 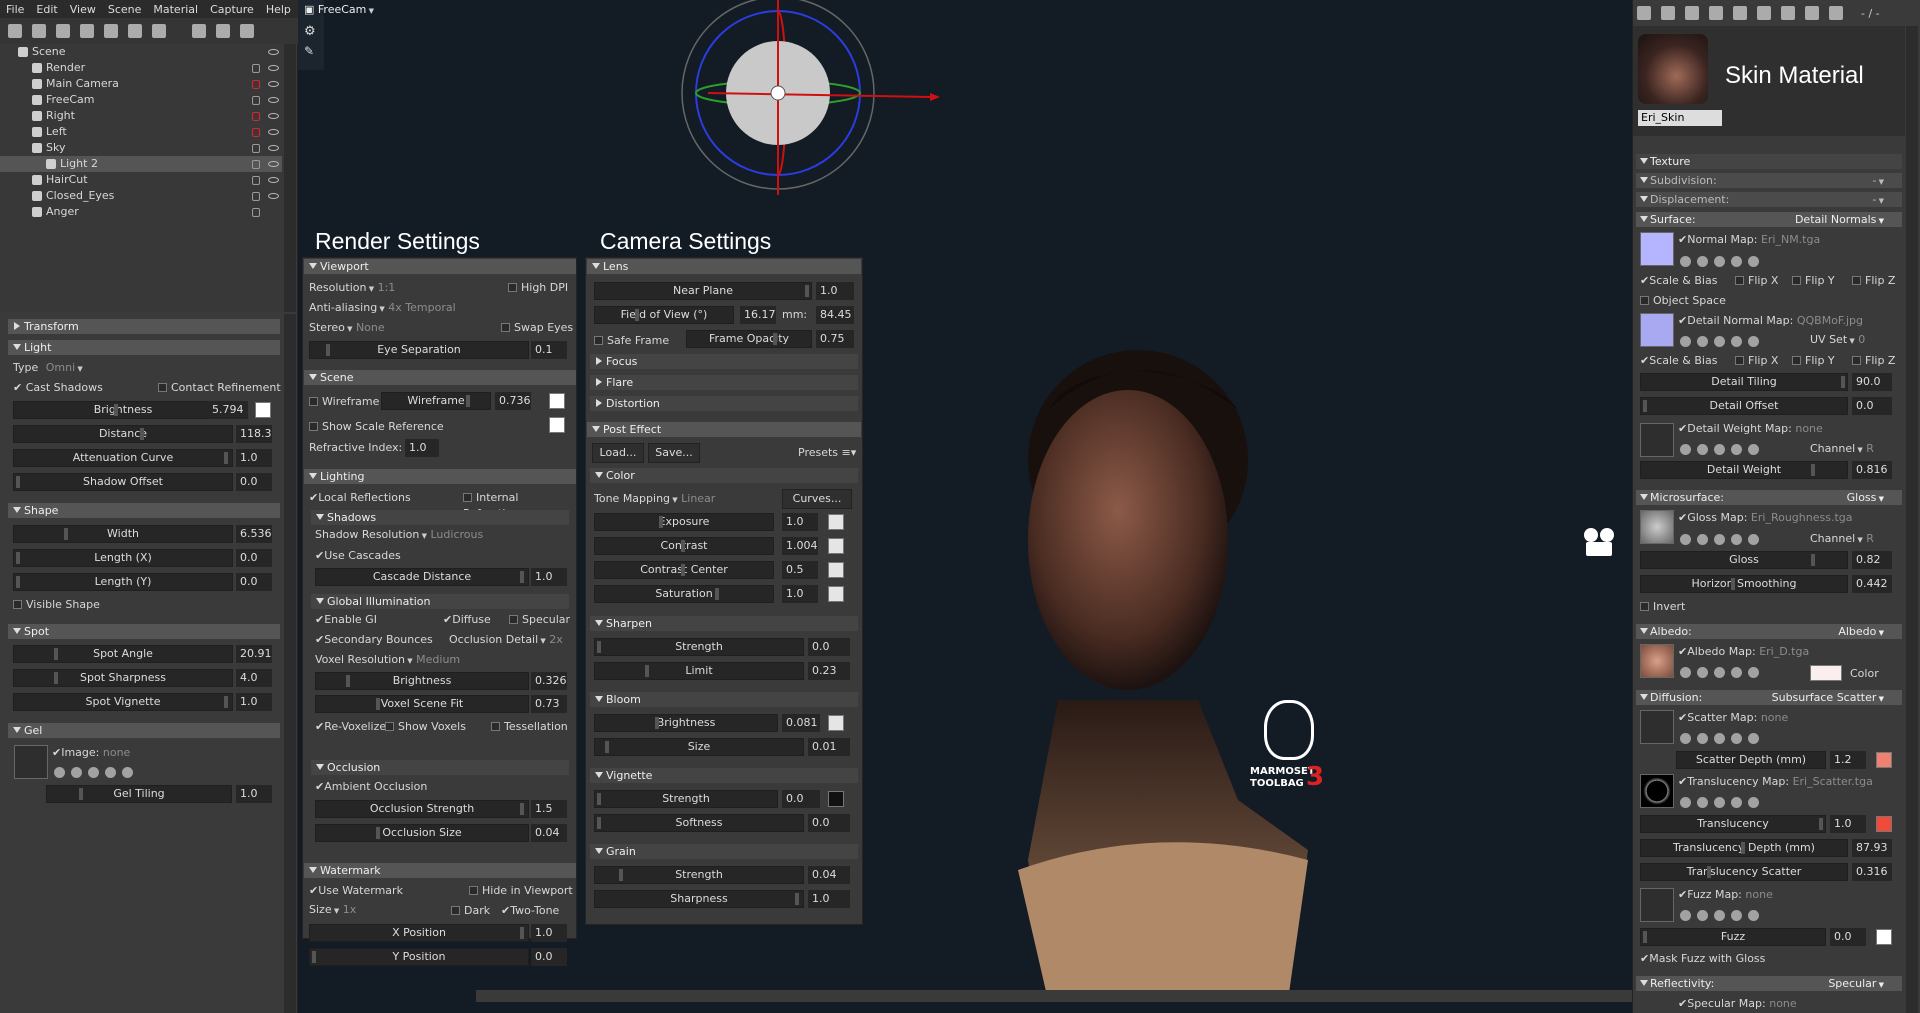 I want to click on brightness-value: 5.794, so click(x=228, y=410).